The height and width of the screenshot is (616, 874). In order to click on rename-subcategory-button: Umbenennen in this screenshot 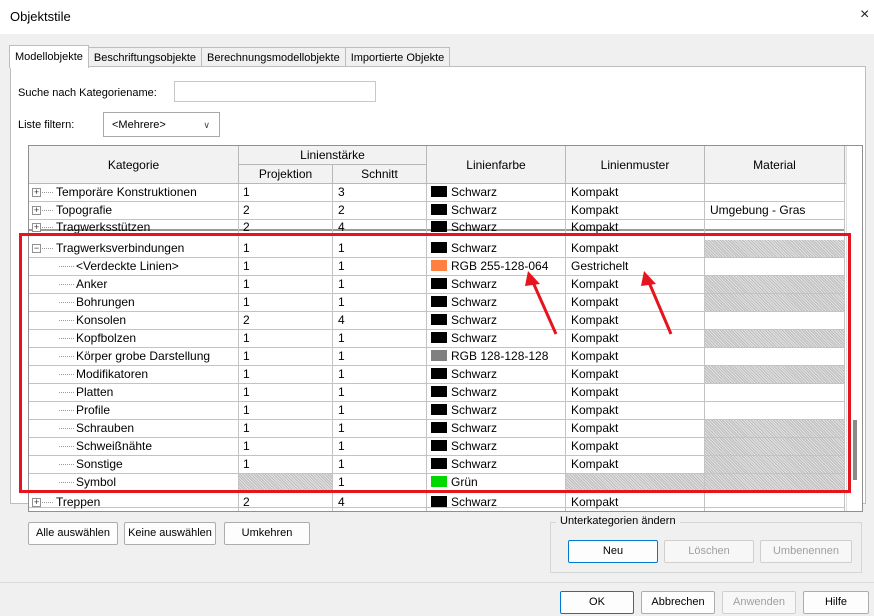, I will do `click(806, 551)`.